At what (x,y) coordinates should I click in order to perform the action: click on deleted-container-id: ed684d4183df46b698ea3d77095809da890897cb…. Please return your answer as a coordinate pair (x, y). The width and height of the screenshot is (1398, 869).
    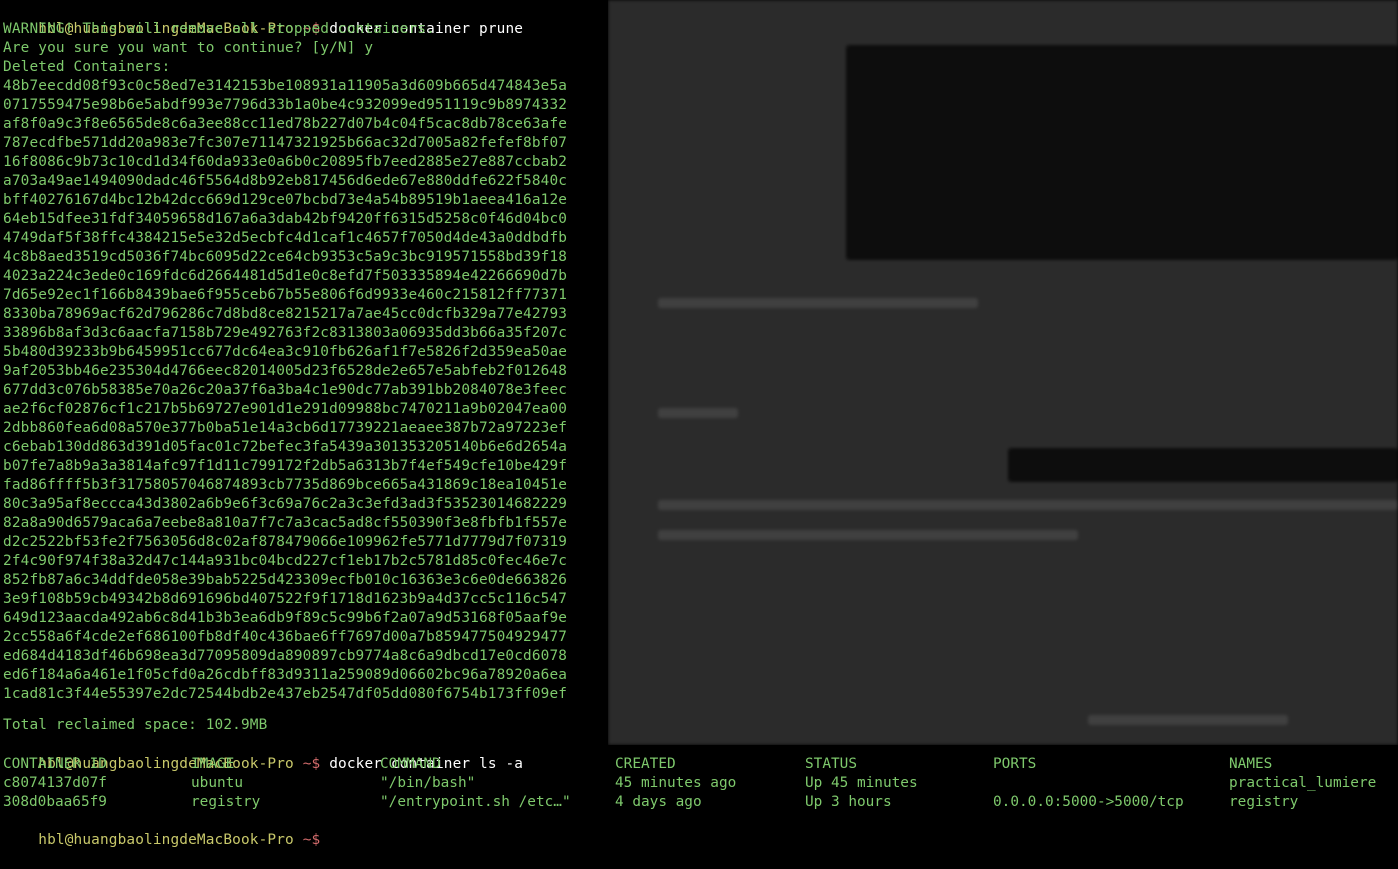
    Looking at the image, I should click on (285, 656).